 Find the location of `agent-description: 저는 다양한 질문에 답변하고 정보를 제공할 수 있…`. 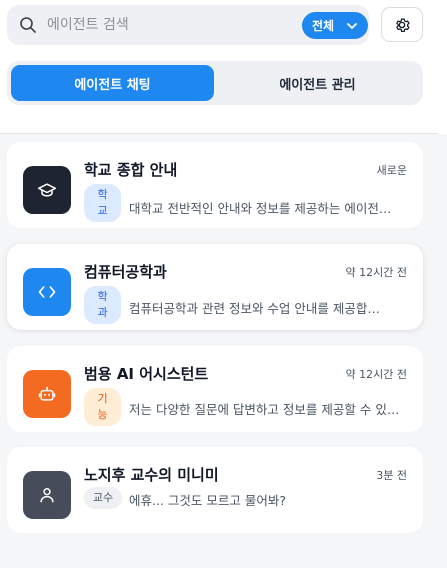

agent-description: 저는 다양한 질문에 답변하고 정보를 제공할 수 있… is located at coordinates (264, 409).